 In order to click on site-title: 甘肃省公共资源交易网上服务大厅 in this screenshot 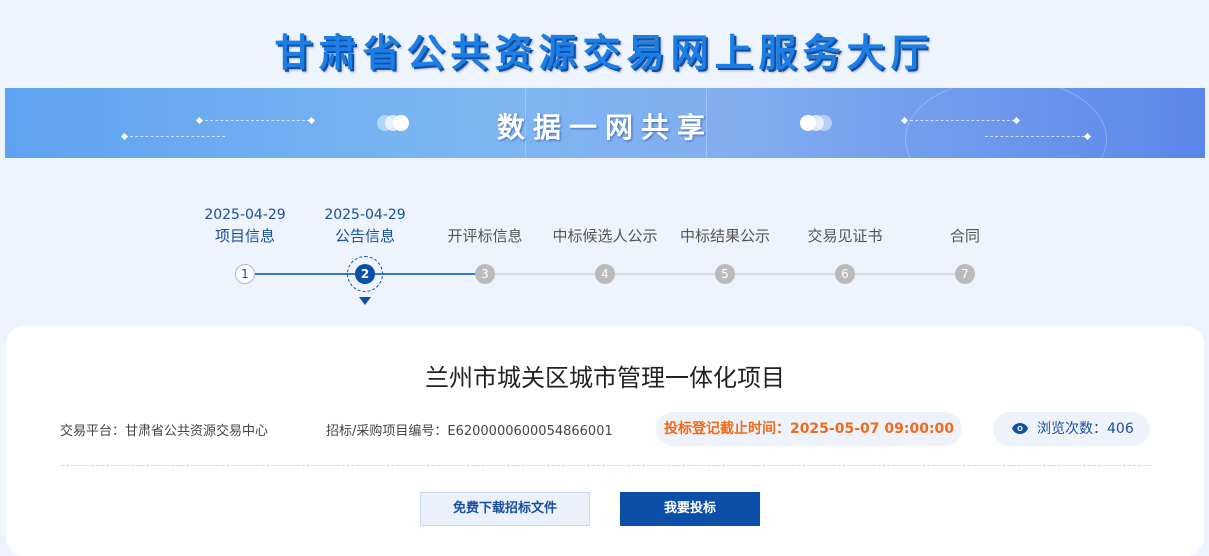, I will do `click(604, 52)`.